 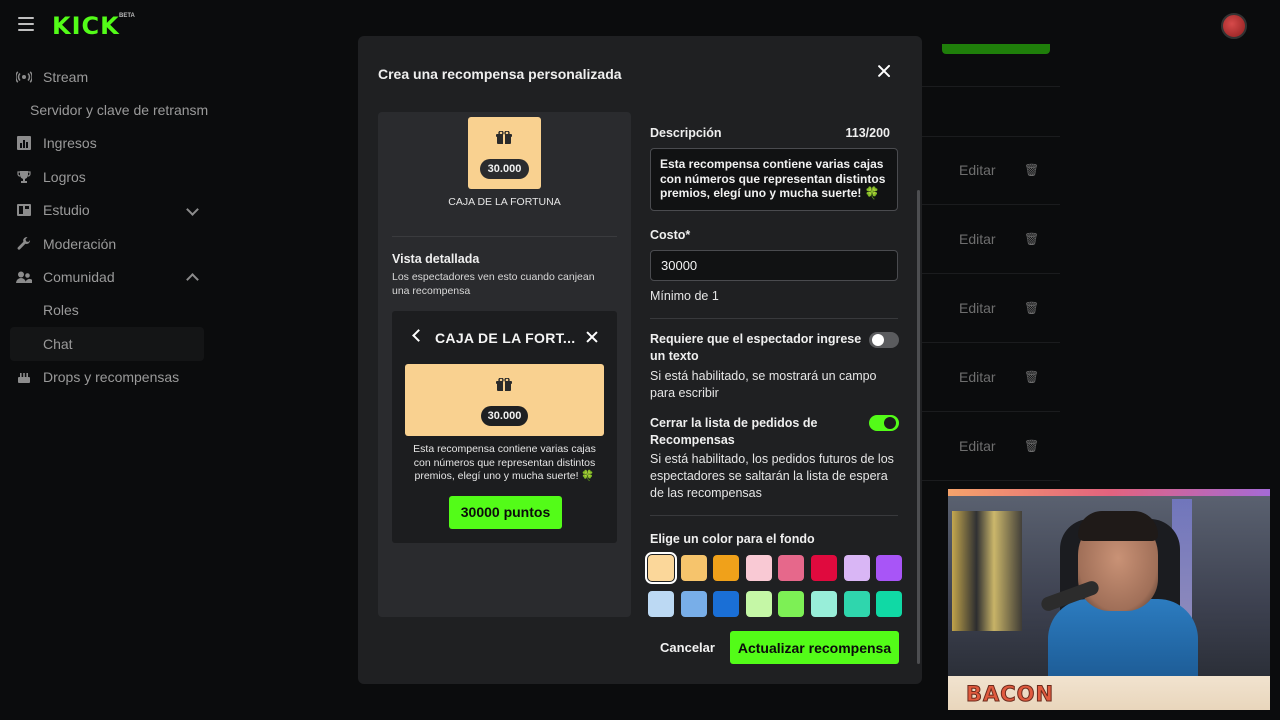 What do you see at coordinates (24, 143) in the screenshot?
I see `chart-icon` at bounding box center [24, 143].